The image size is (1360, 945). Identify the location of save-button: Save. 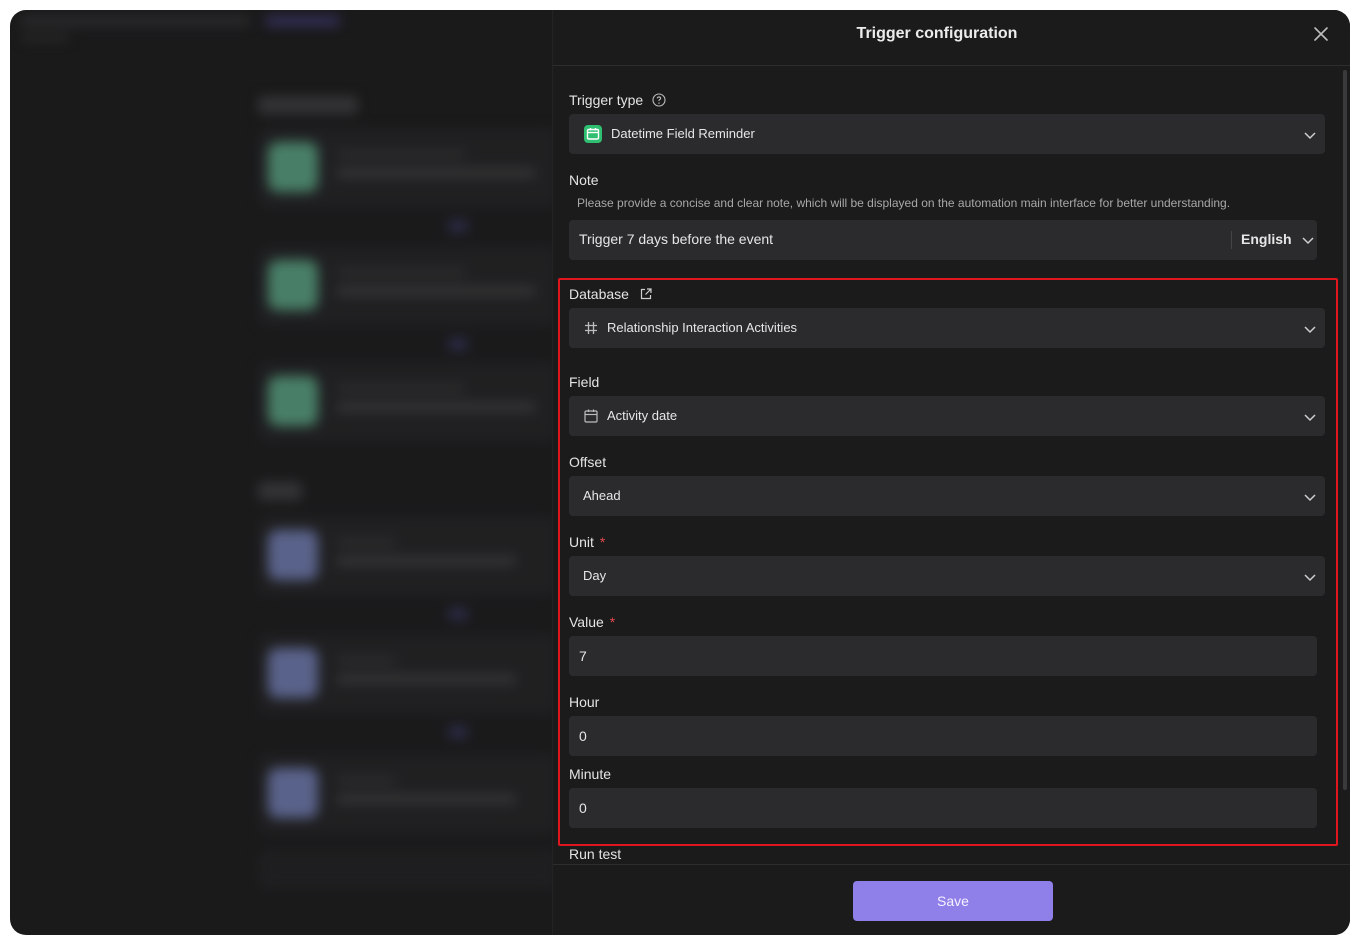
(953, 901).